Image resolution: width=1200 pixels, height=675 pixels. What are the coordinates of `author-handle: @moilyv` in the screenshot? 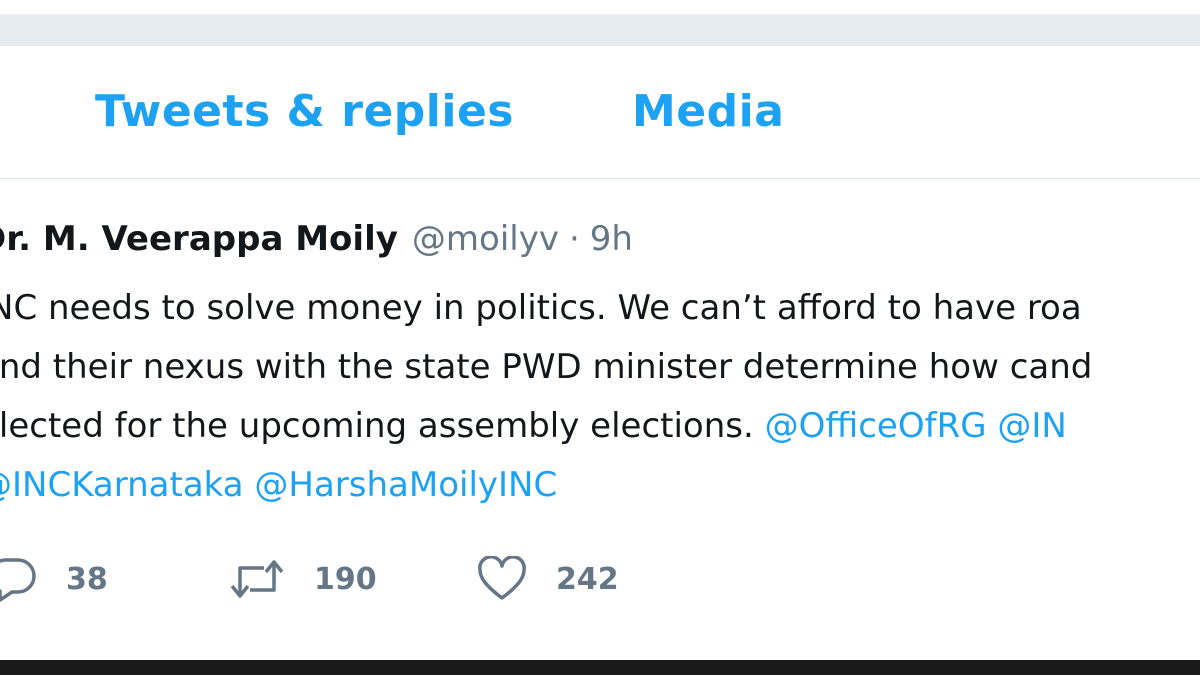 It's located at (485, 239).